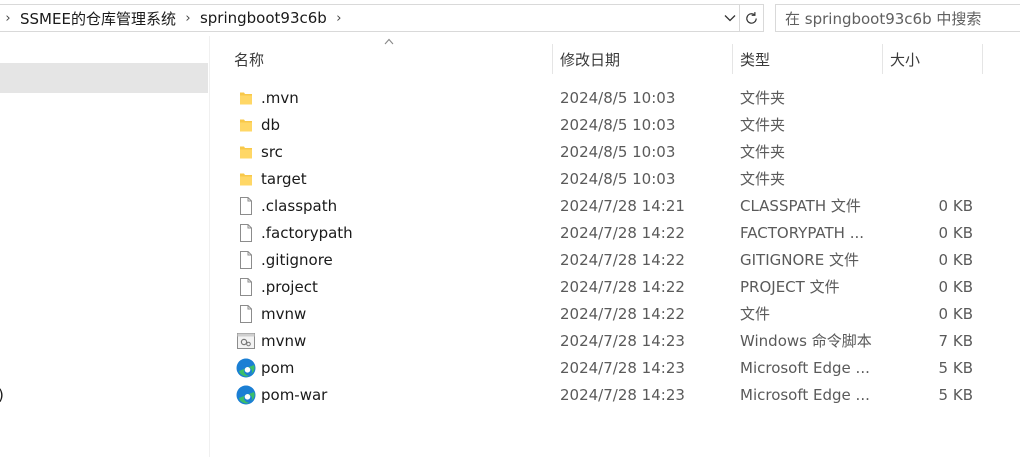  I want to click on refresh-button, so click(752, 18).